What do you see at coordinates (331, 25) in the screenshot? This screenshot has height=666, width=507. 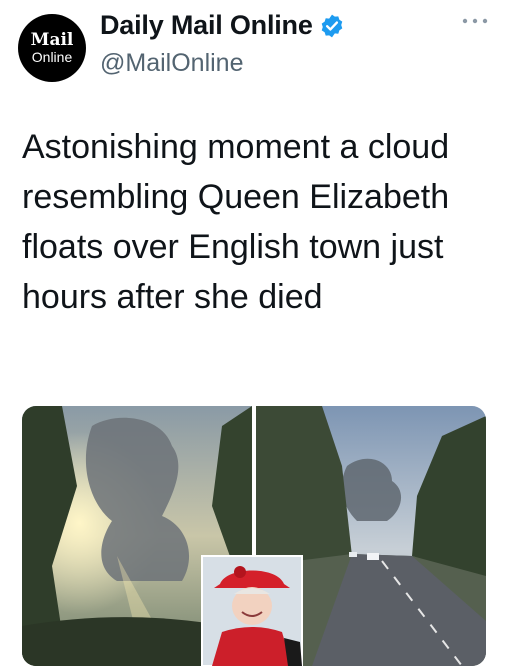 I see `verified-badge-icon` at bounding box center [331, 25].